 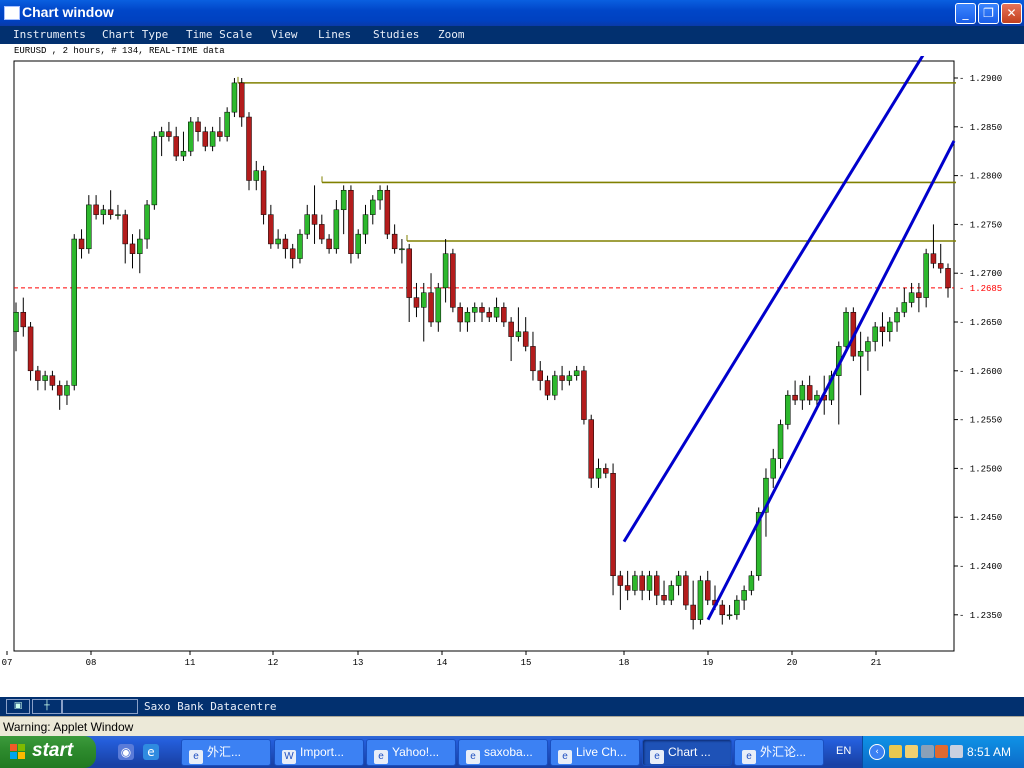 What do you see at coordinates (980, 567) in the screenshot?
I see `y-tick-label: - 1.2400` at bounding box center [980, 567].